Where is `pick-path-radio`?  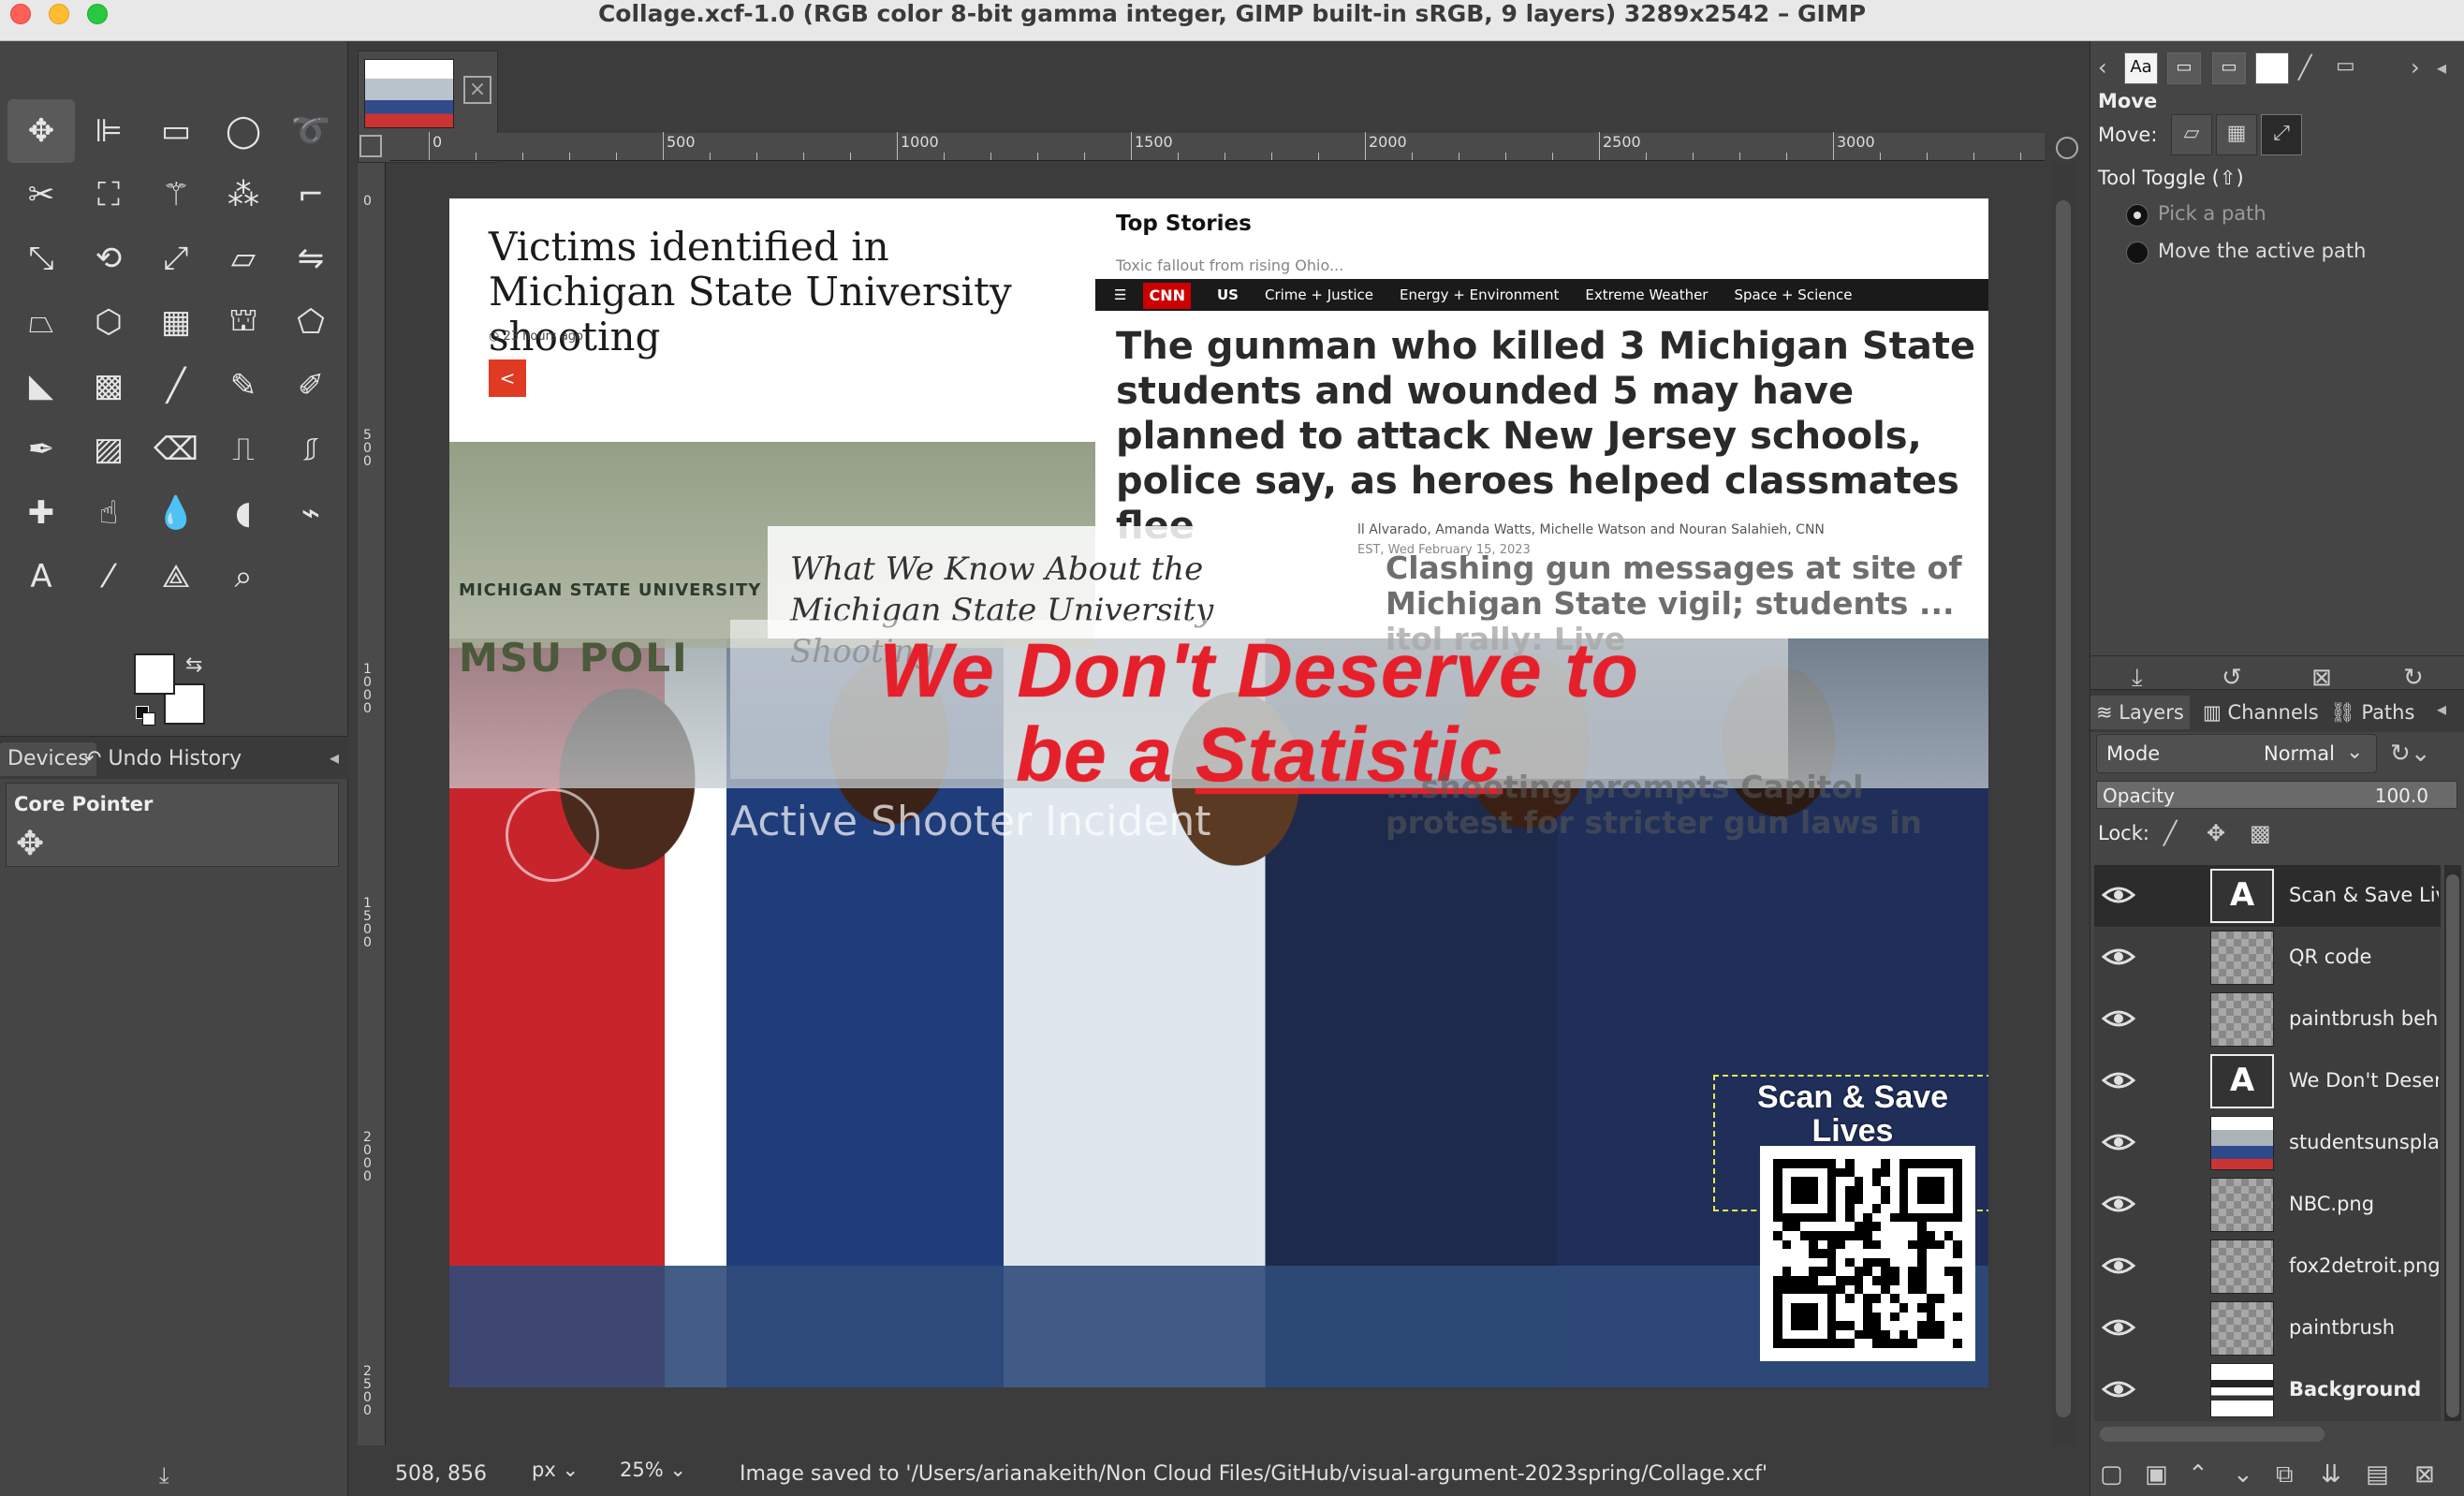
pick-path-radio is located at coordinates (2137, 215).